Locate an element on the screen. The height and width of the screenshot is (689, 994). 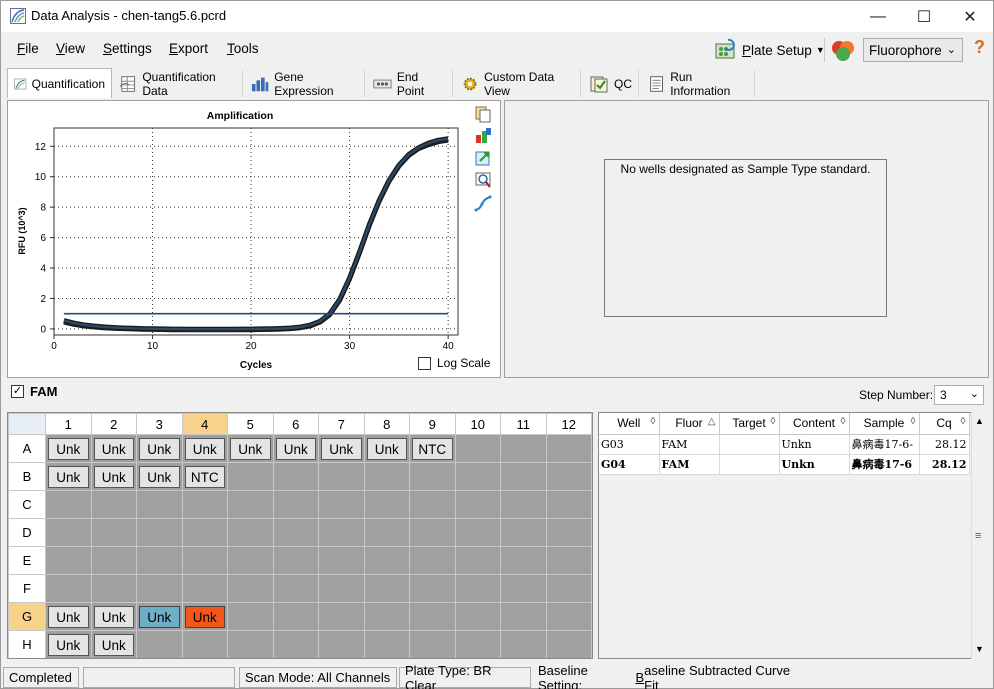
plate-column-header: 8 is located at coordinates (386, 424).